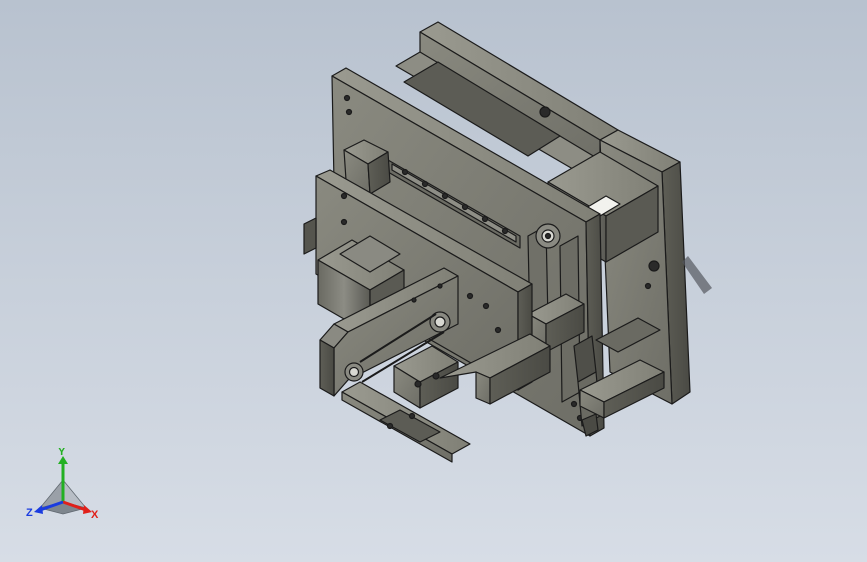 This screenshot has height=562, width=867. What do you see at coordinates (29, 513) in the screenshot?
I see `z-axis-label: Z` at bounding box center [29, 513].